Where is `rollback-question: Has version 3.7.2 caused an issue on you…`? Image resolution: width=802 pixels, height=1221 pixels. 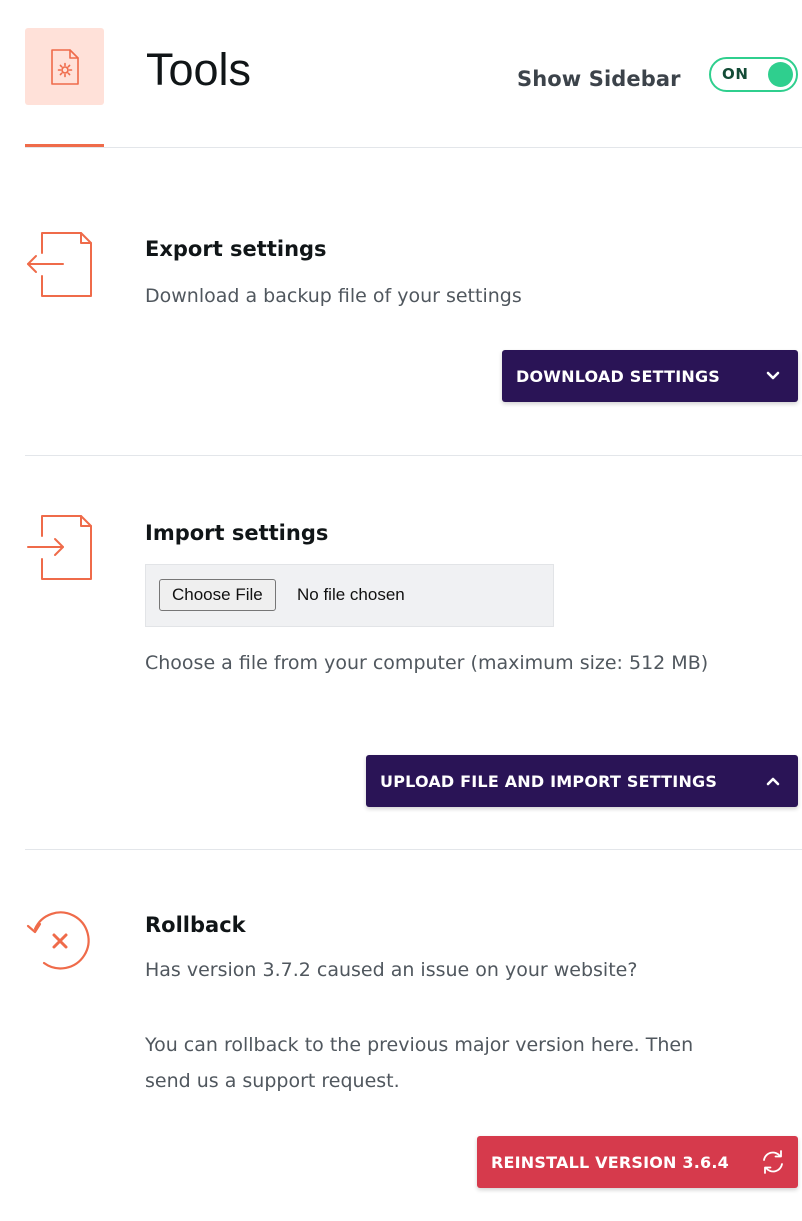 rollback-question: Has version 3.7.2 caused an issue on you… is located at coordinates (391, 970).